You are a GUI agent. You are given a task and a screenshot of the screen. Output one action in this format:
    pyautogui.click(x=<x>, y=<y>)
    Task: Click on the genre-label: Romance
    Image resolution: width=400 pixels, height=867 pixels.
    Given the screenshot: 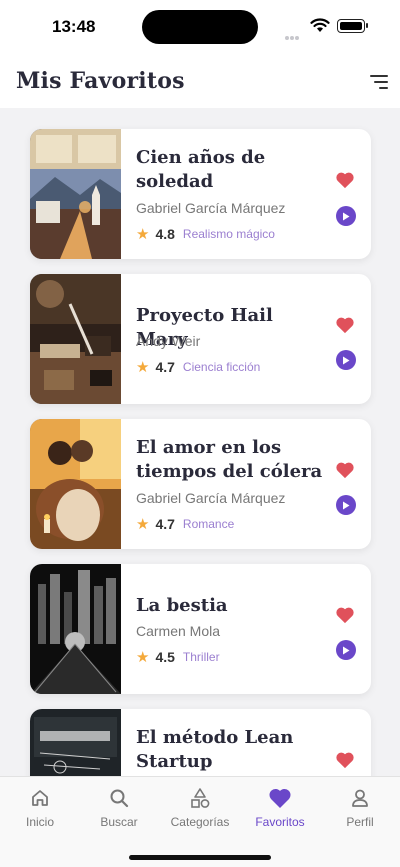 What is the action you would take?
    pyautogui.click(x=208, y=524)
    